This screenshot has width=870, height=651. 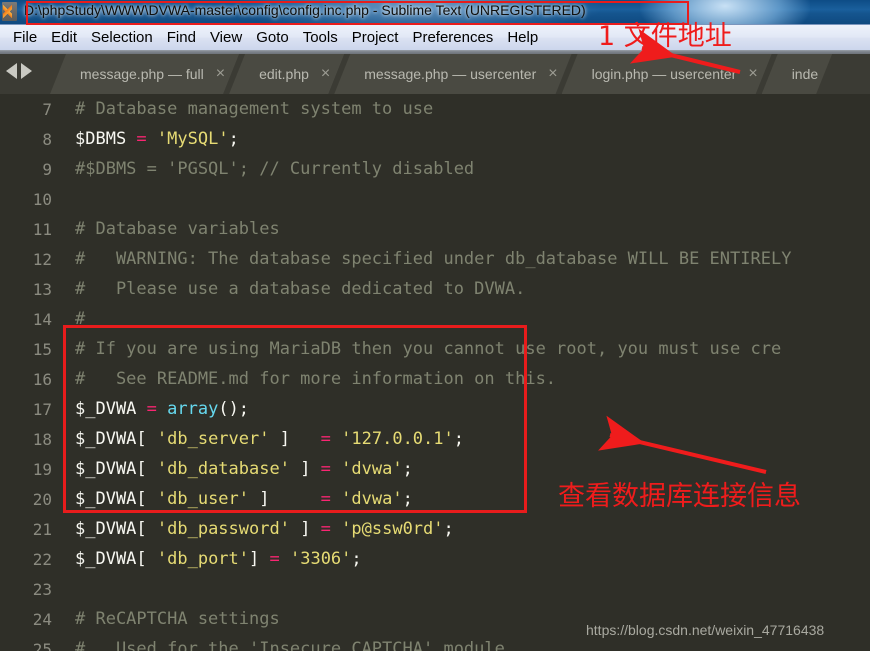 I want to click on menu-item-find: Find, so click(x=181, y=37).